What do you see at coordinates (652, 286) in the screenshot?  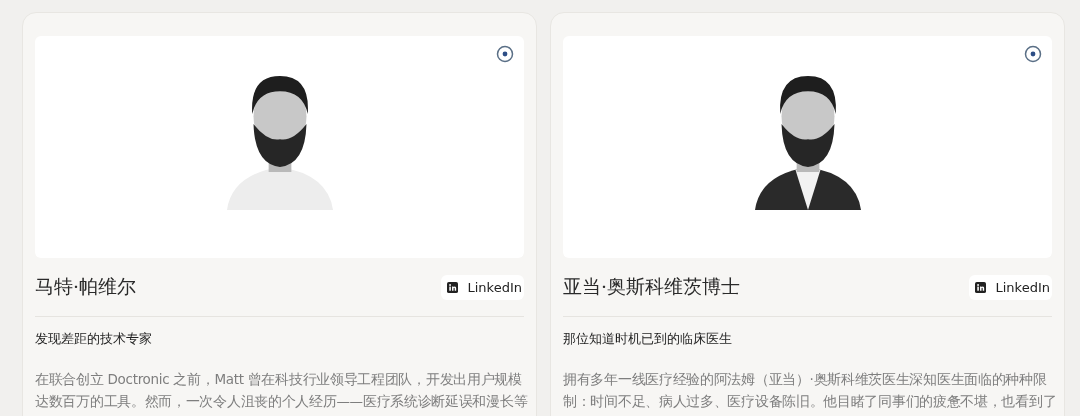 I see `person-name: 亚当·奥斯科维茨博士` at bounding box center [652, 286].